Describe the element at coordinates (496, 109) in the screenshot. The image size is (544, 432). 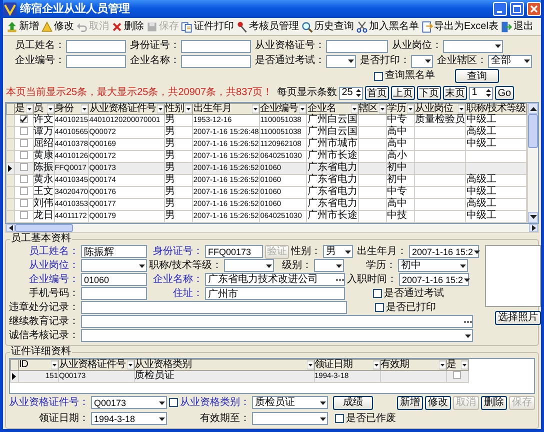
I see `column-header: 职称/技术等级` at that location.